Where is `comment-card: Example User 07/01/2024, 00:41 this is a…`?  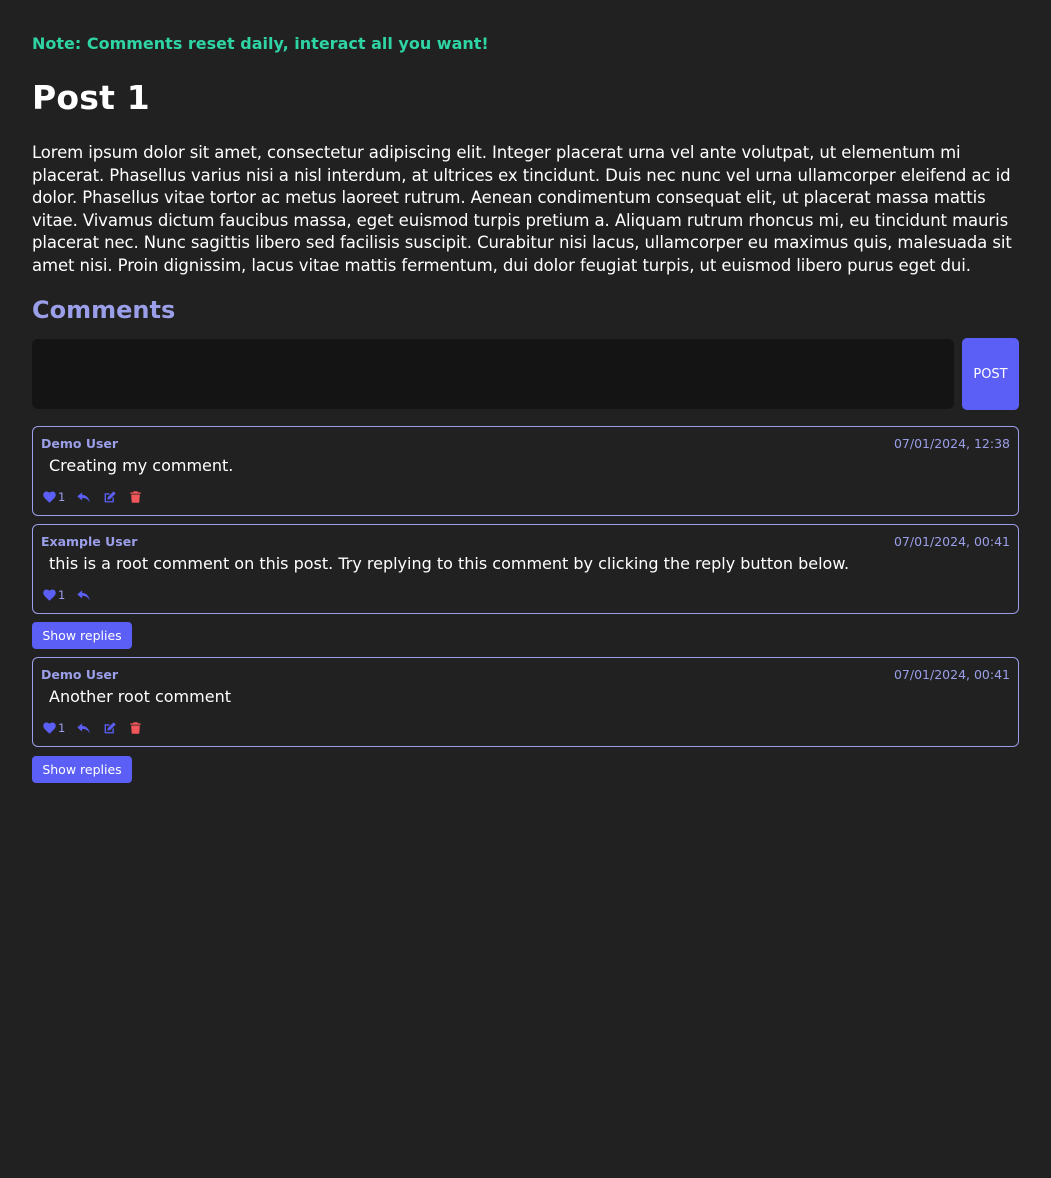
comment-card: Example User 07/01/2024, 00:41 this is a… is located at coordinates (525, 569).